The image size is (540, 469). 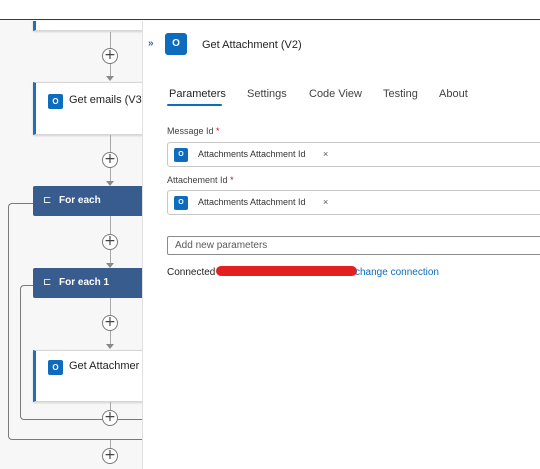 What do you see at coordinates (286, 271) in the screenshot?
I see `redacted-connection-name` at bounding box center [286, 271].